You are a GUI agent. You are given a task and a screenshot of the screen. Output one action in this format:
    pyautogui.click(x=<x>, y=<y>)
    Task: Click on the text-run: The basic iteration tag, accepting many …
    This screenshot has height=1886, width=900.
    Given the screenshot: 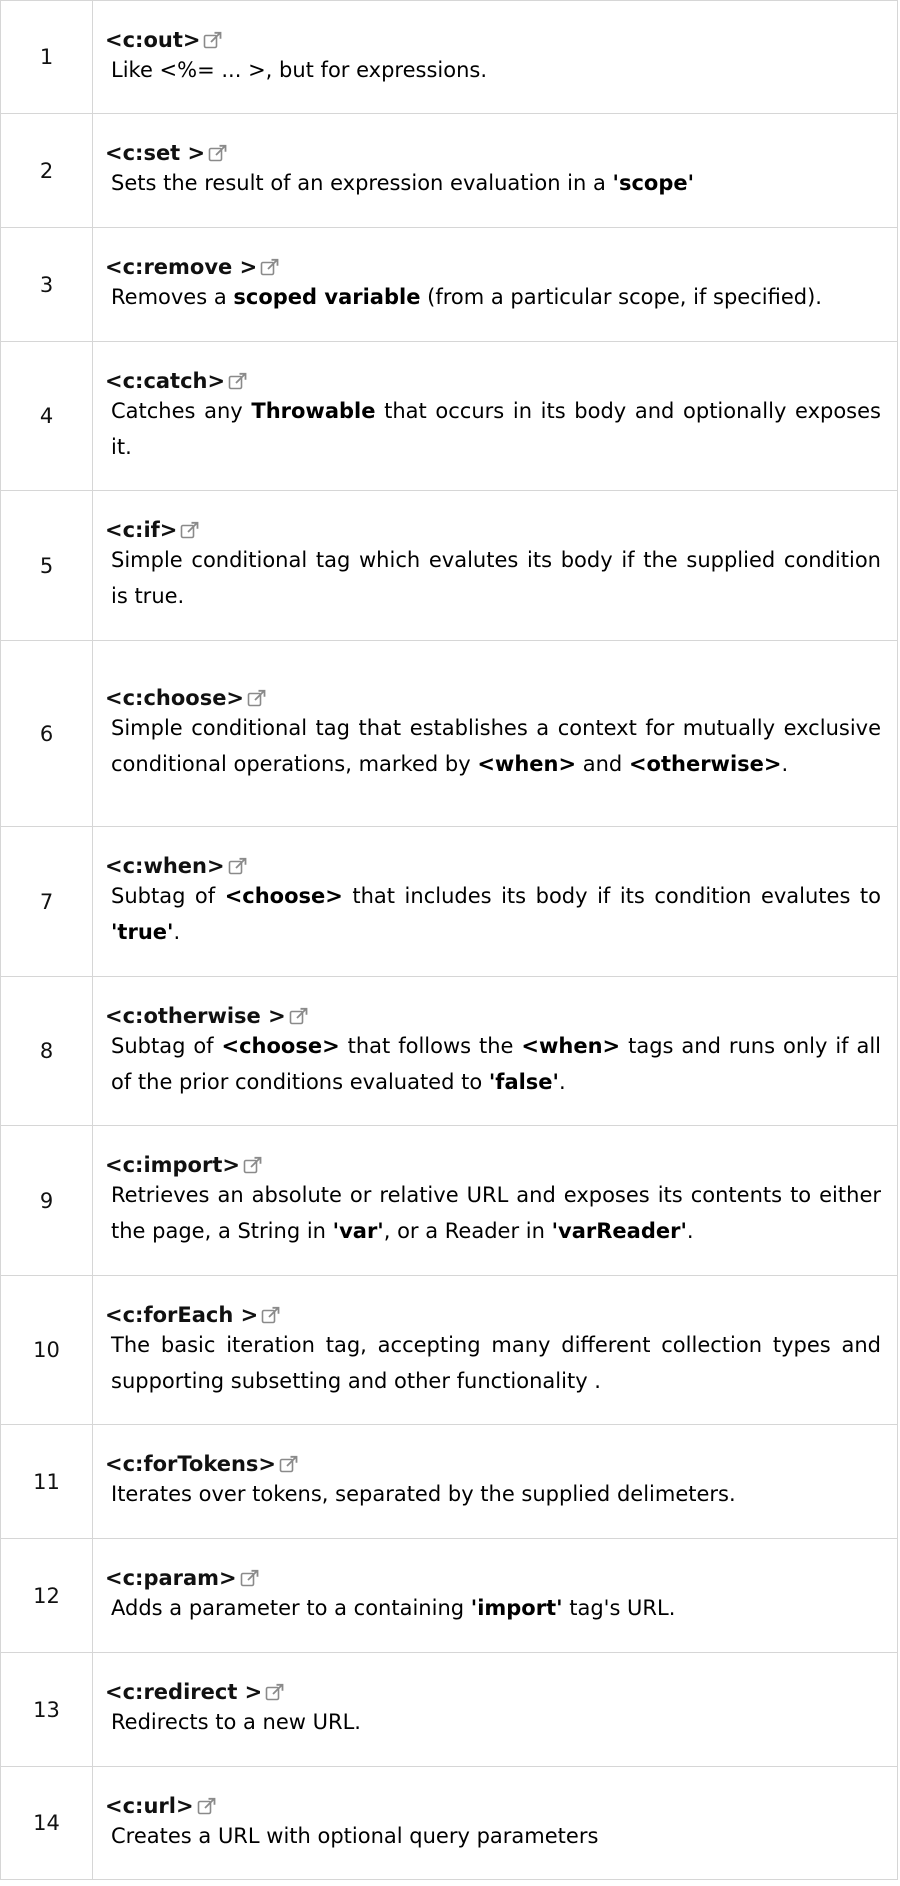 What is the action you would take?
    pyautogui.click(x=496, y=1362)
    